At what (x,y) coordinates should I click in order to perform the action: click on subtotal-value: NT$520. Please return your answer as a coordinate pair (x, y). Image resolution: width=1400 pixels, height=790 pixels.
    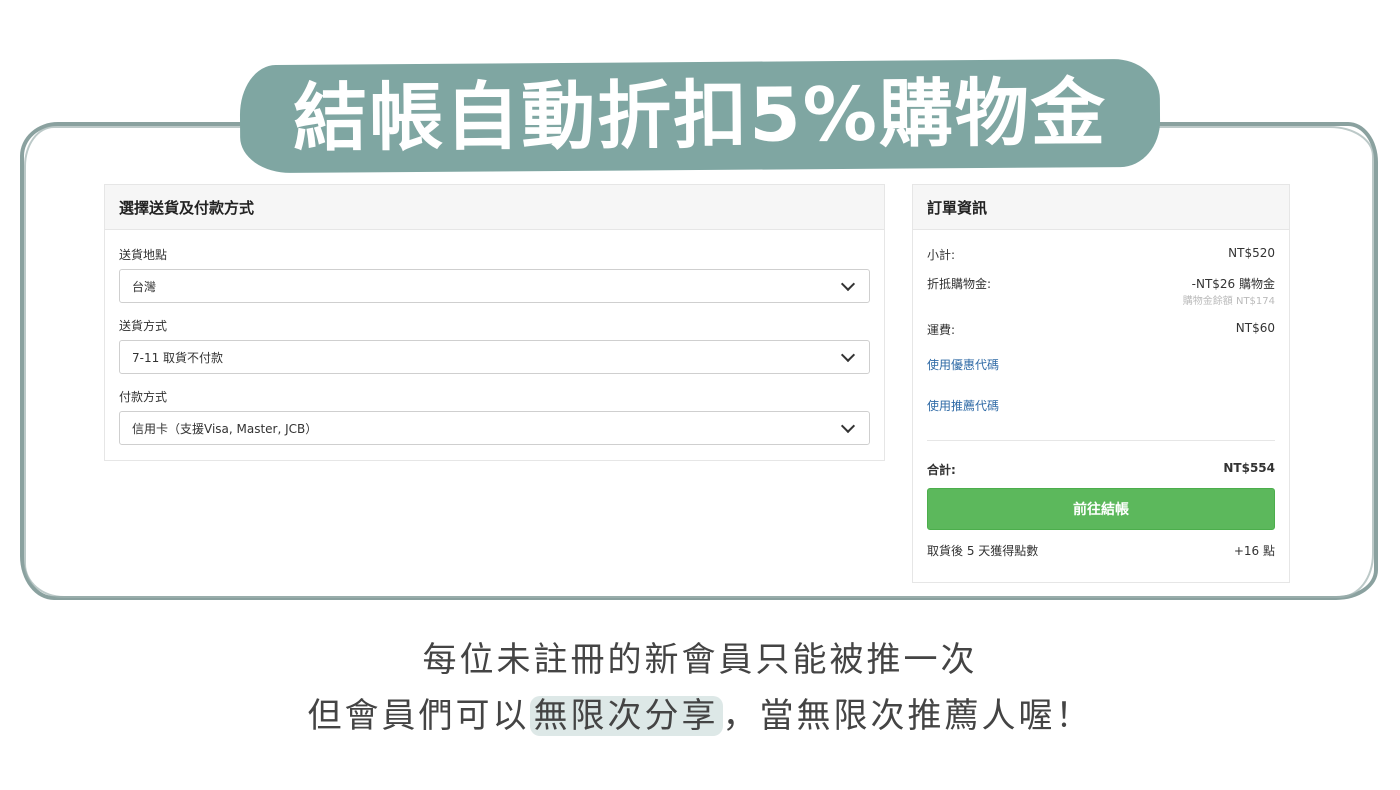
    Looking at the image, I should click on (1251, 253).